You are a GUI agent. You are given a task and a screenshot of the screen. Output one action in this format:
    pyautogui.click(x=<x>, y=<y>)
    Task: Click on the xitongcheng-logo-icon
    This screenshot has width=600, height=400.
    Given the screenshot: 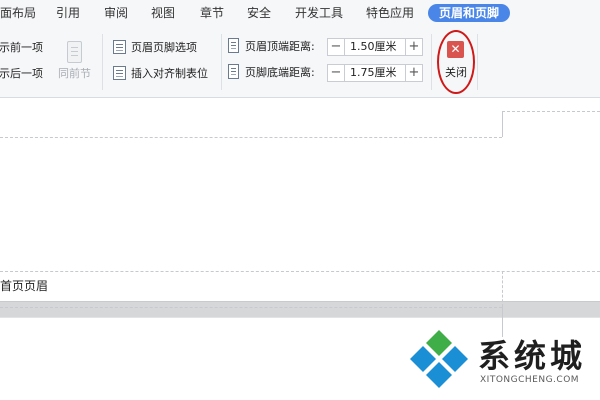 What is the action you would take?
    pyautogui.click(x=439, y=359)
    